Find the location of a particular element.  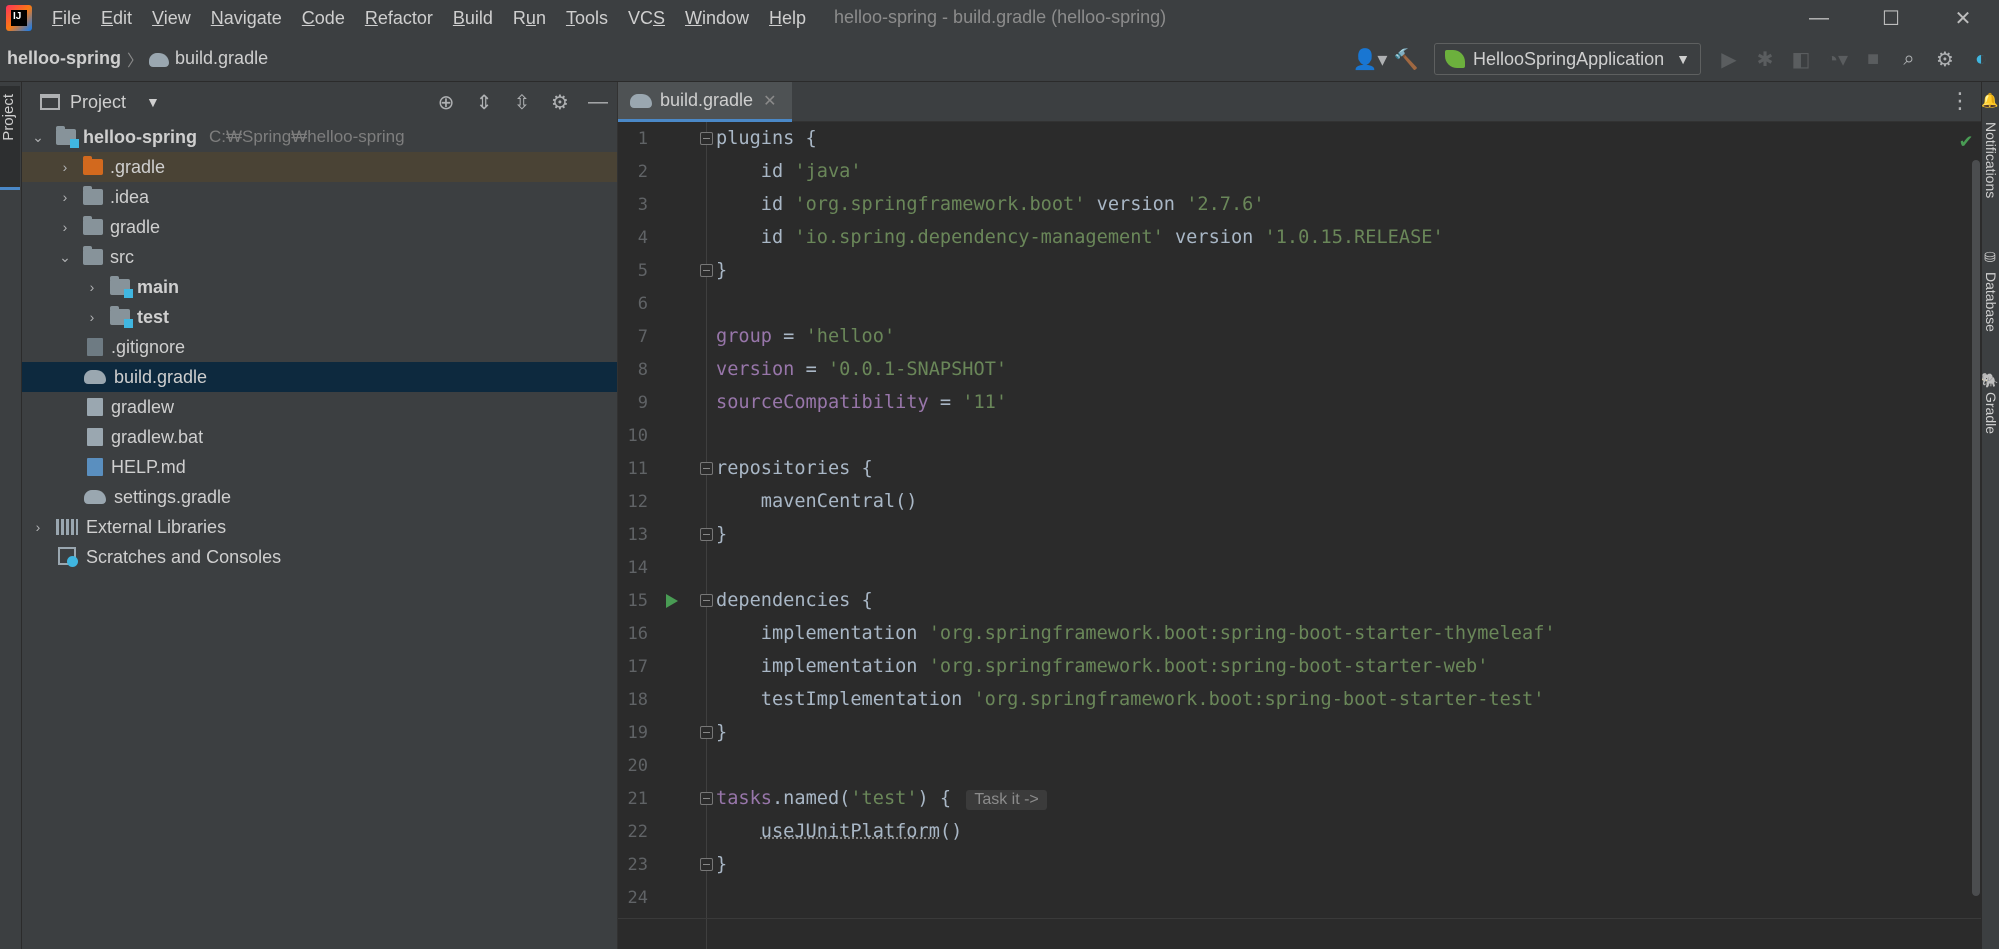

code-line: 20 is located at coordinates (1278, 765).